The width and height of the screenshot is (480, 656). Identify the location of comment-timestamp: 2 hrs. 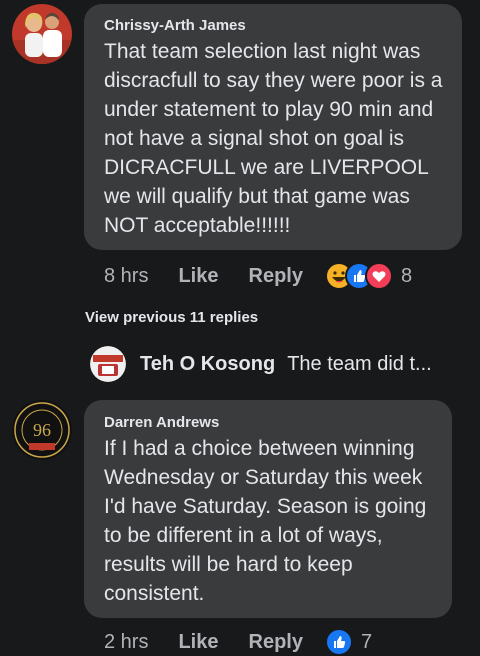
(126, 642).